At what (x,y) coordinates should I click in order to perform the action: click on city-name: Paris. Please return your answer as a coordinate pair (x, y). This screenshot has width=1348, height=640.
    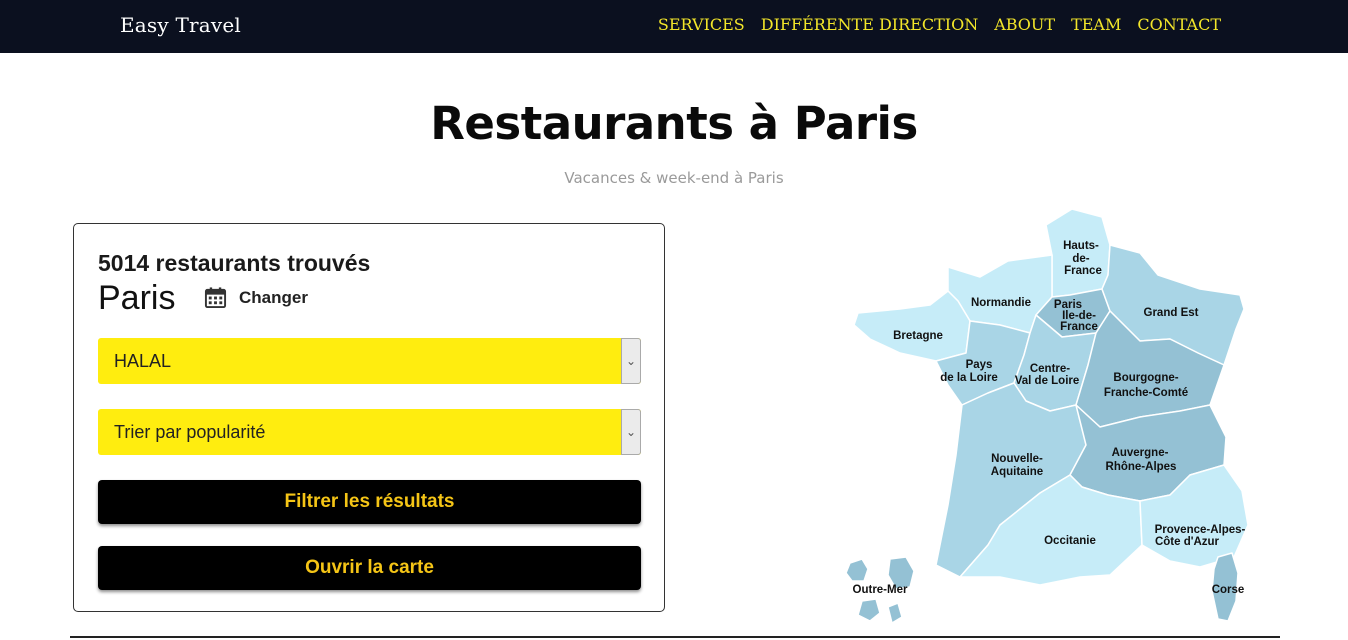
    Looking at the image, I should click on (137, 298).